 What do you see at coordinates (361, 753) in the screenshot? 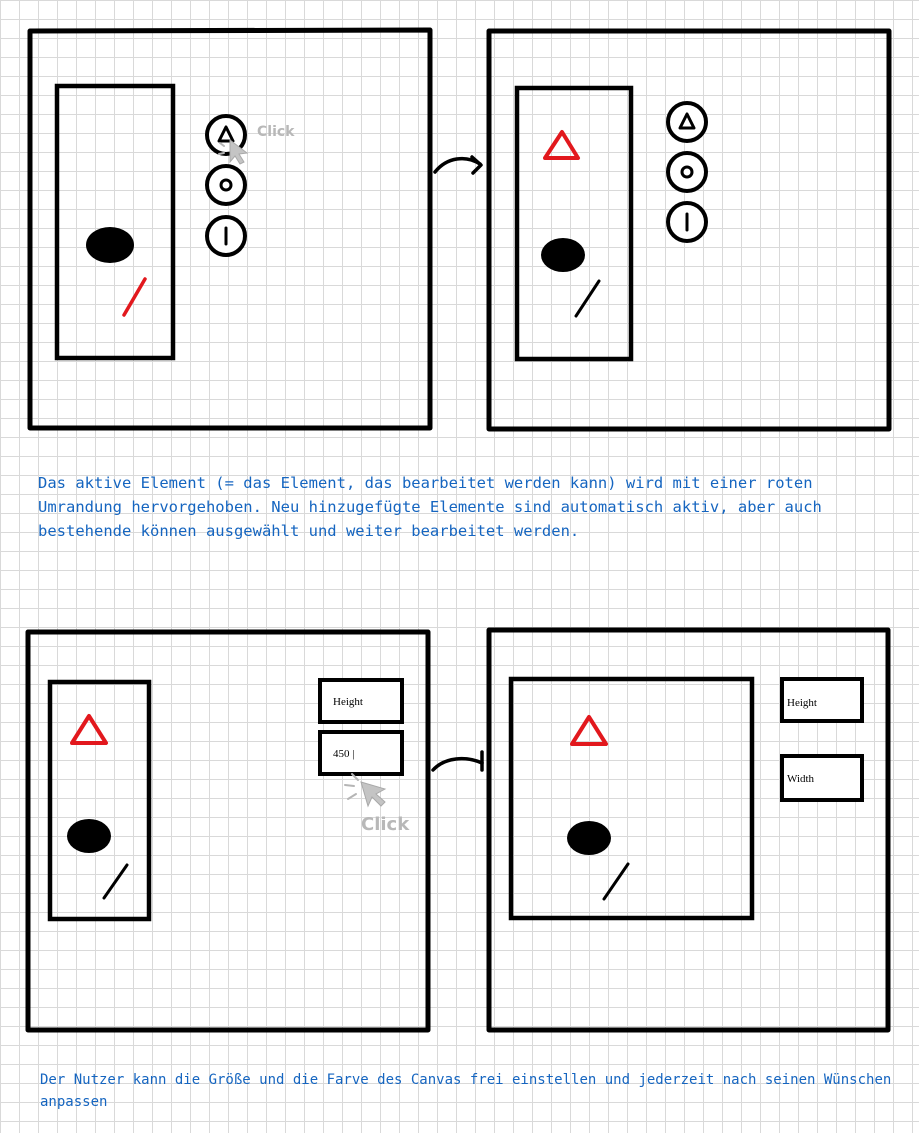
I see `height-value-input: 450 |` at bounding box center [361, 753].